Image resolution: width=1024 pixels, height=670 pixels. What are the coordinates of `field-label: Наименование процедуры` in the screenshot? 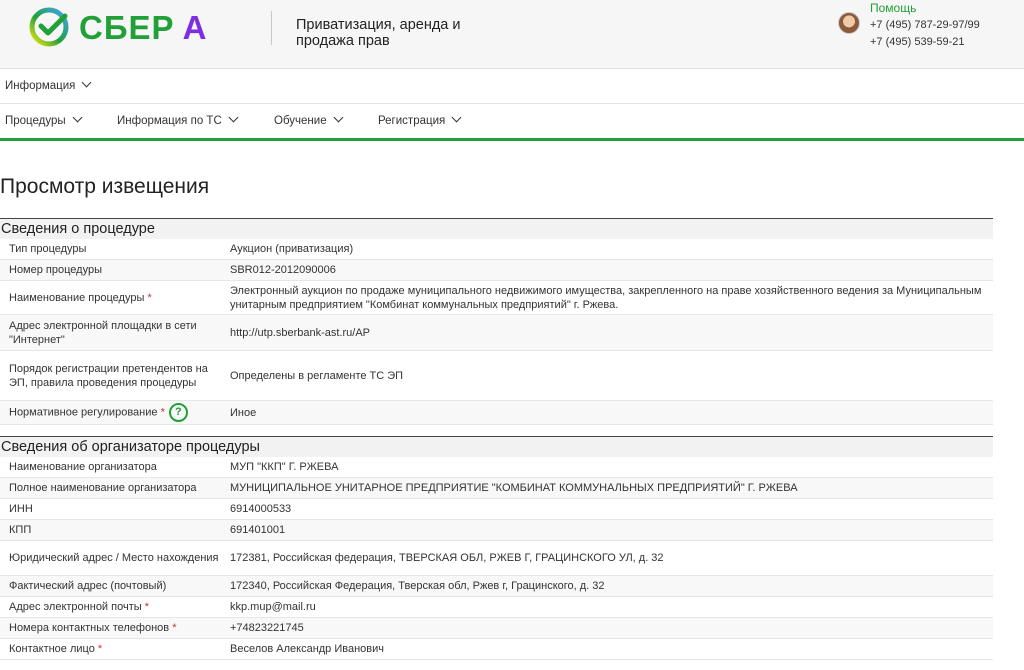 It's located at (77, 297).